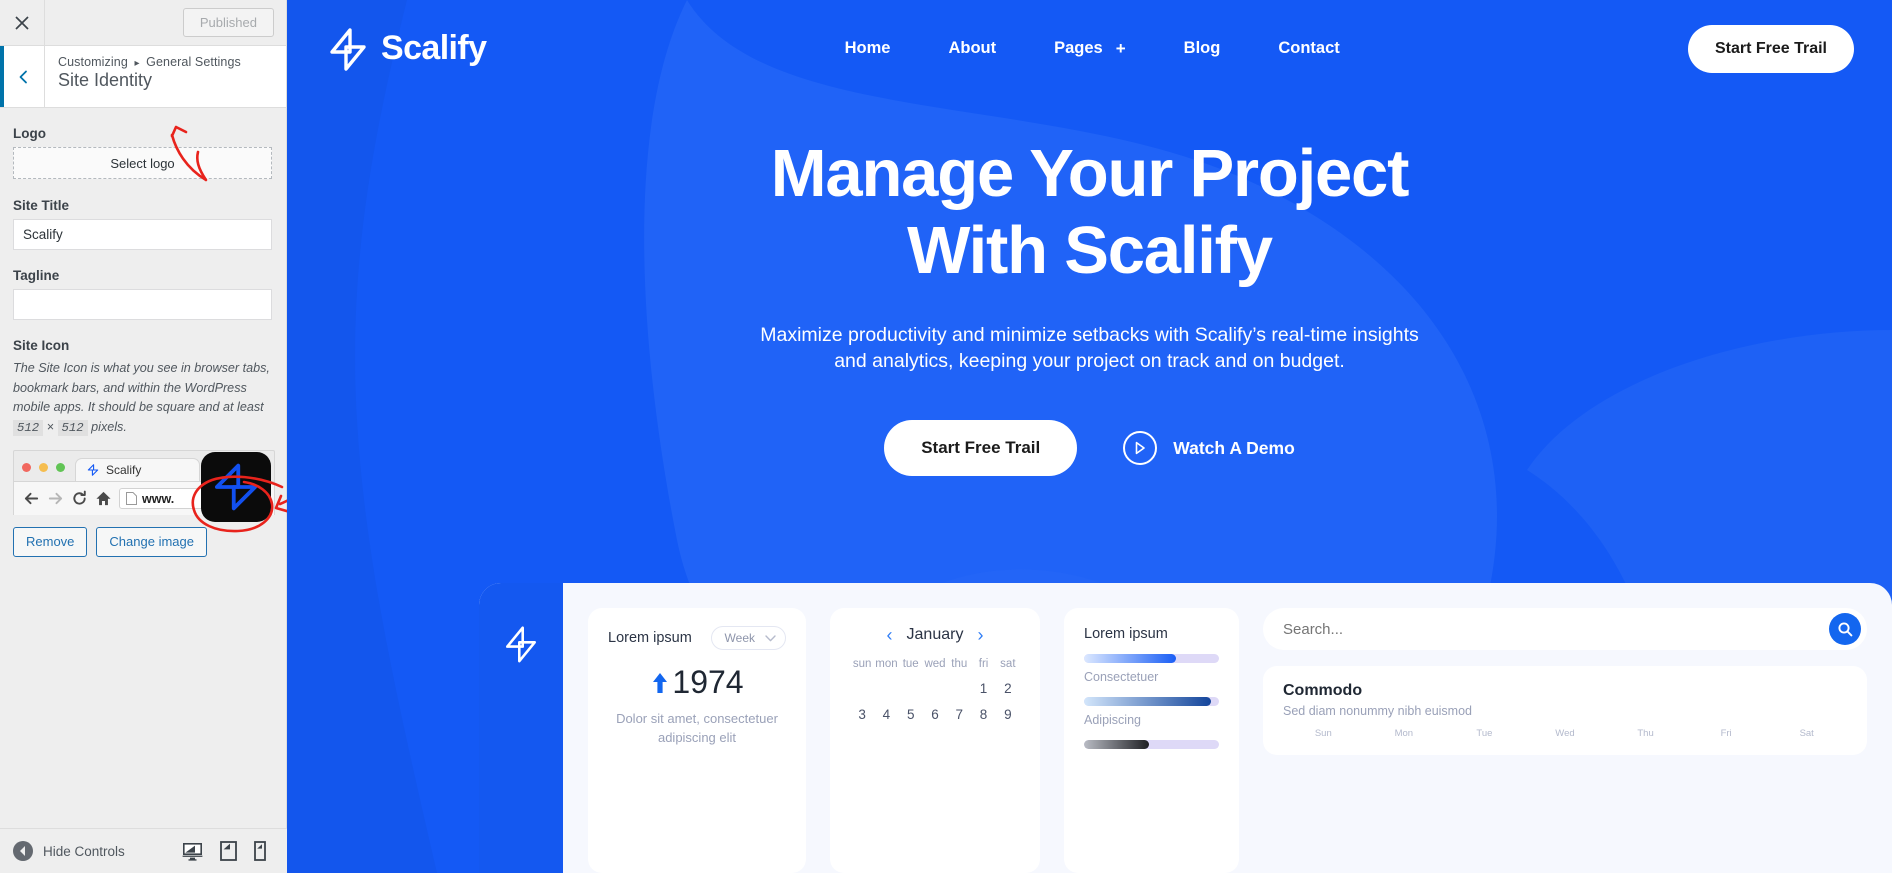  I want to click on site-icon-image, so click(236, 487).